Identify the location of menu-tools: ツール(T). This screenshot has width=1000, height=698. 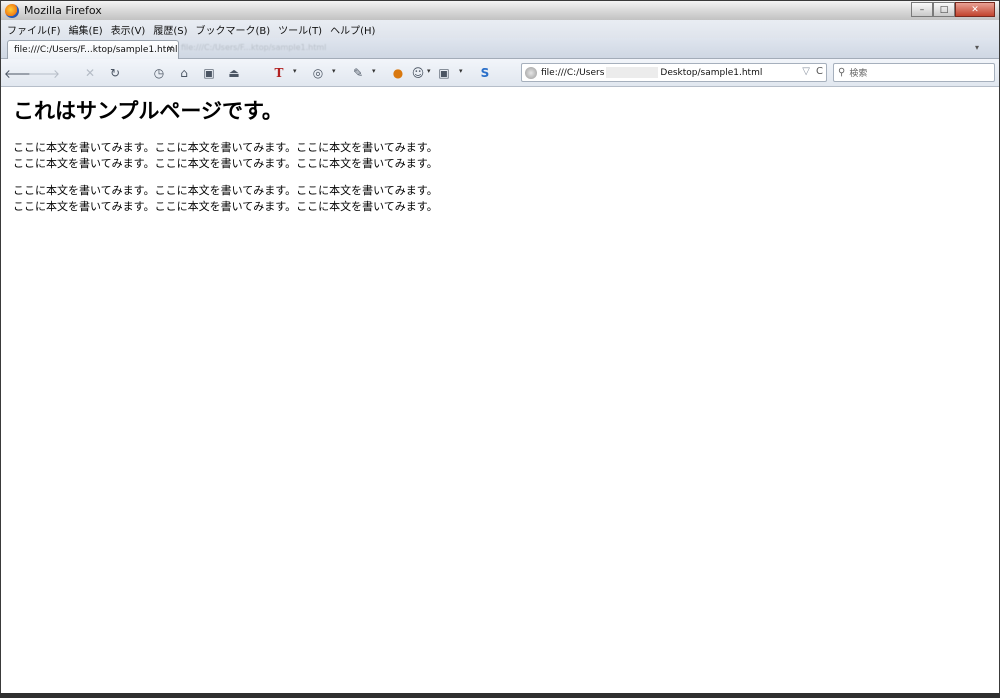
(300, 29).